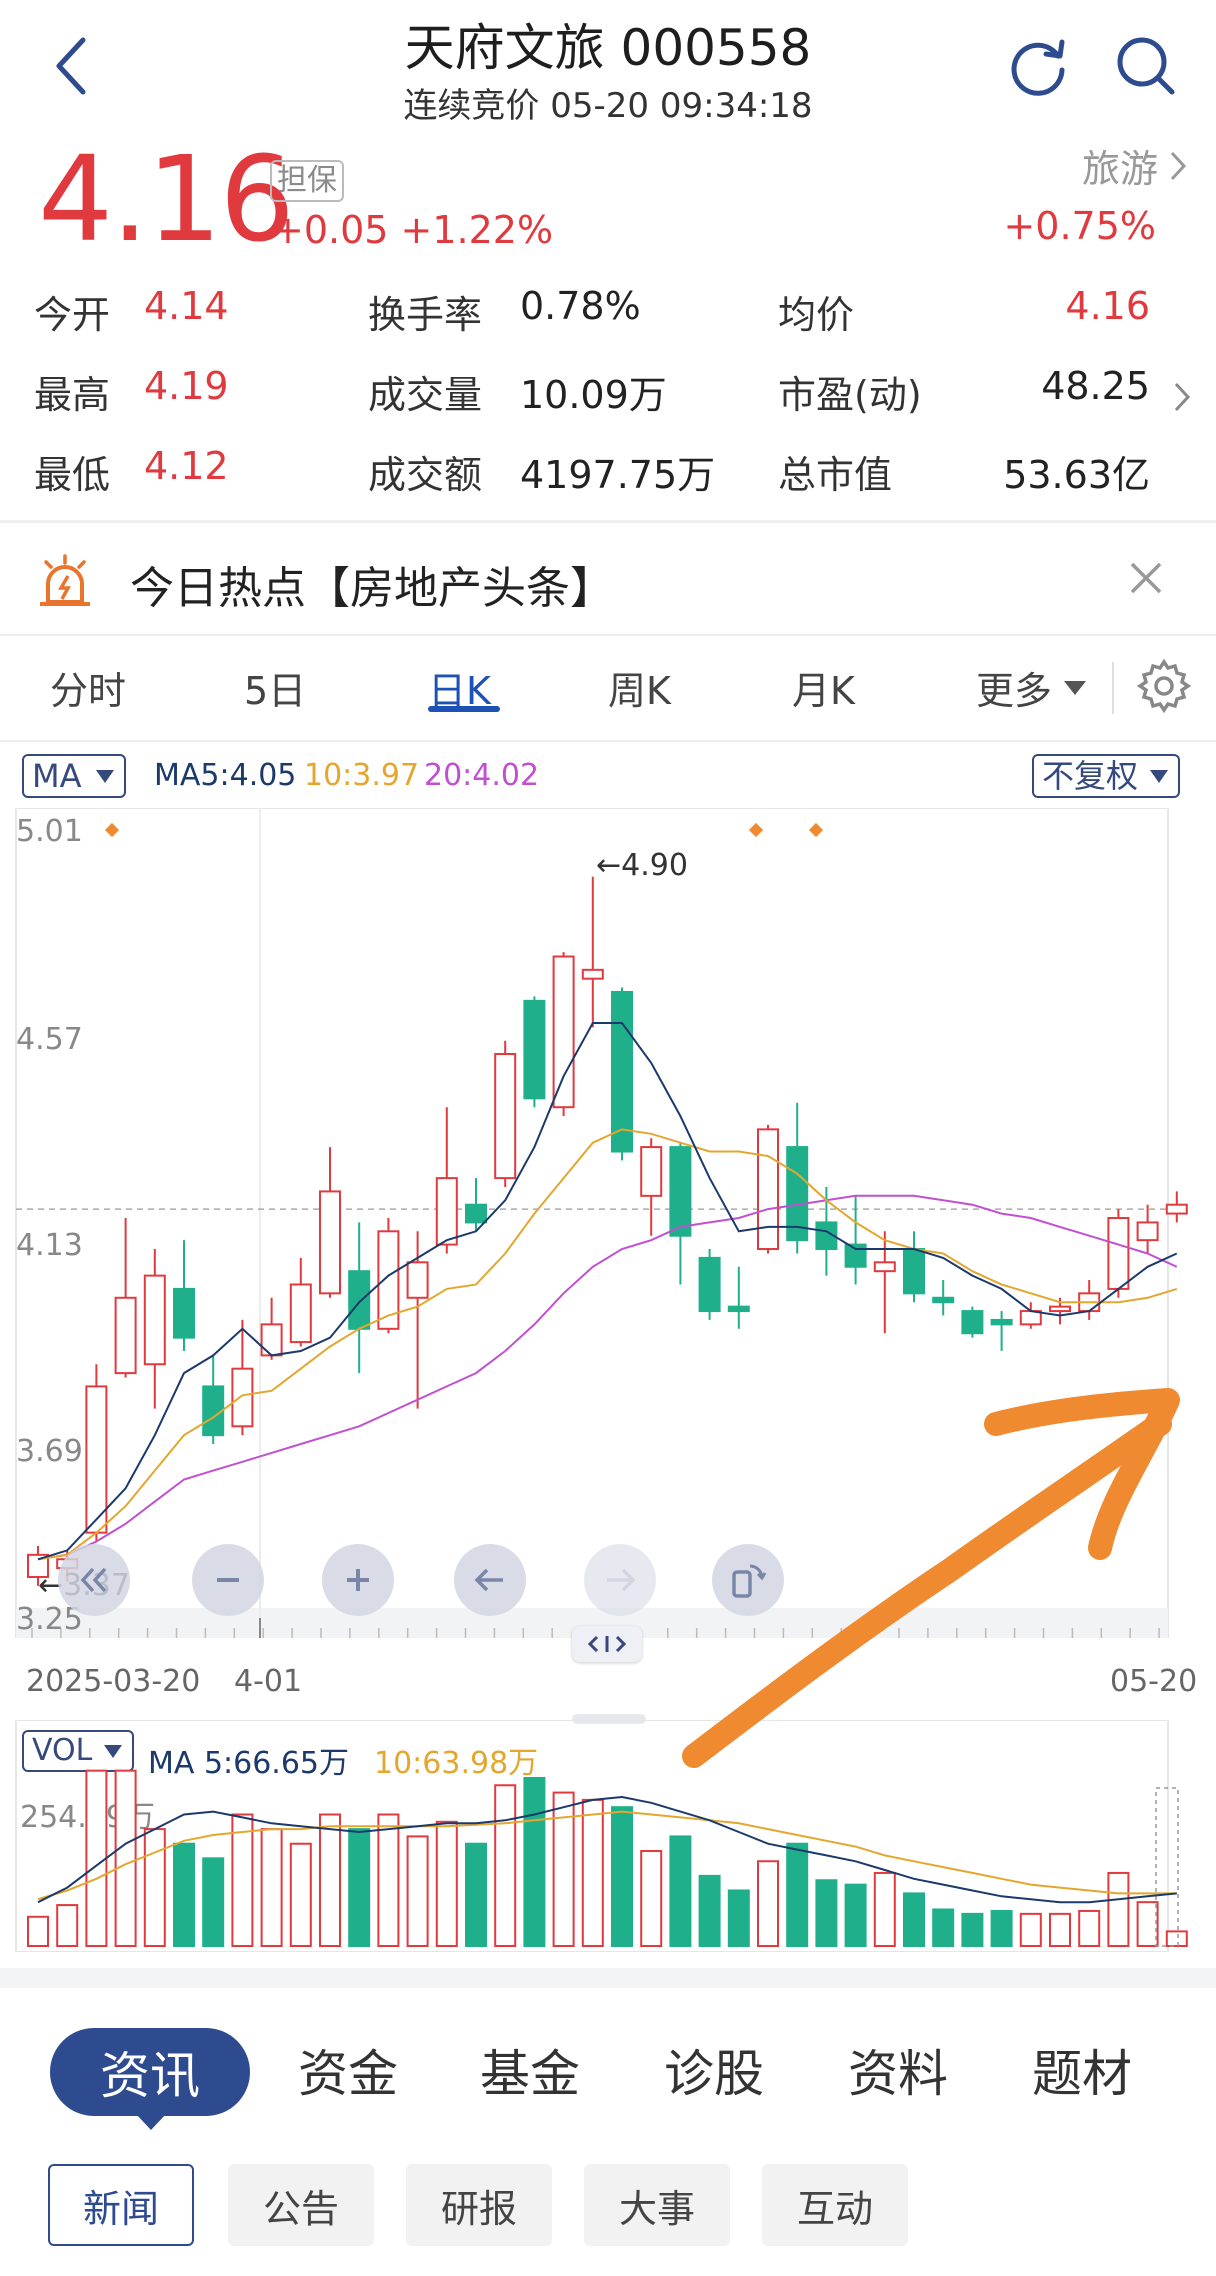 The width and height of the screenshot is (1216, 2276). What do you see at coordinates (72, 475) in the screenshot?
I see `low-label: 最低` at bounding box center [72, 475].